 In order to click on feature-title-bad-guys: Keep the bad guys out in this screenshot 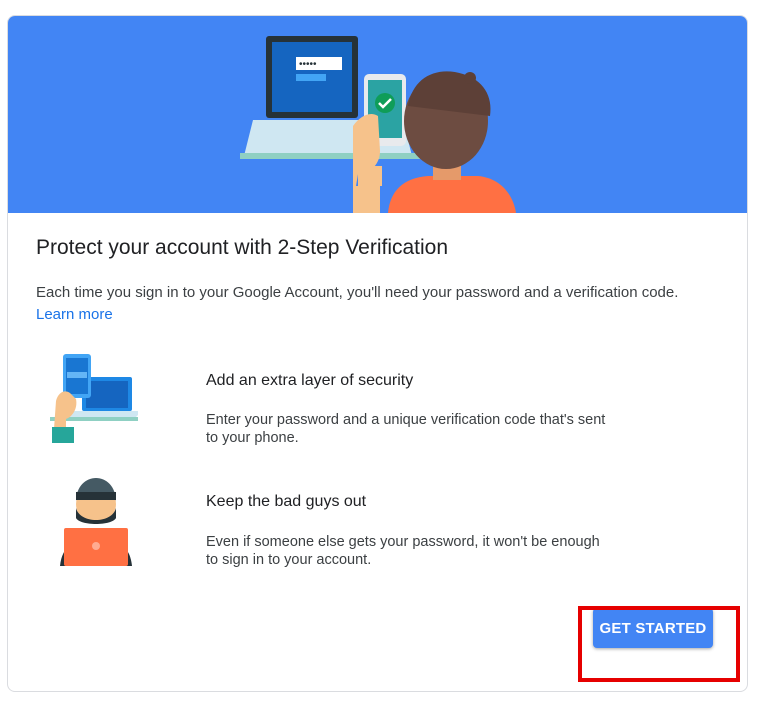, I will do `click(286, 501)`.